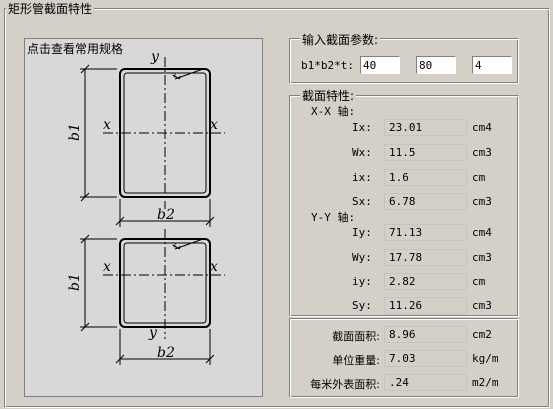  I want to click on iy-name: Iy:, so click(362, 232).